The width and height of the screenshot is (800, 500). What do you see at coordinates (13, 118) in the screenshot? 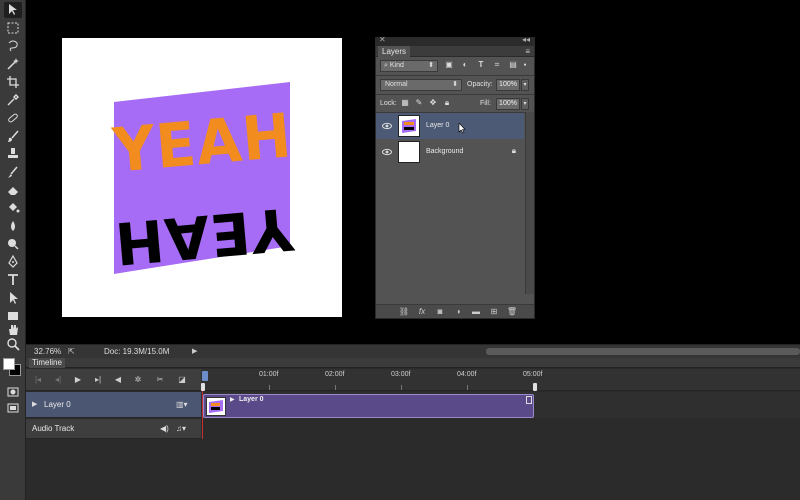
I see `healing-brush-tool-icon` at bounding box center [13, 118].